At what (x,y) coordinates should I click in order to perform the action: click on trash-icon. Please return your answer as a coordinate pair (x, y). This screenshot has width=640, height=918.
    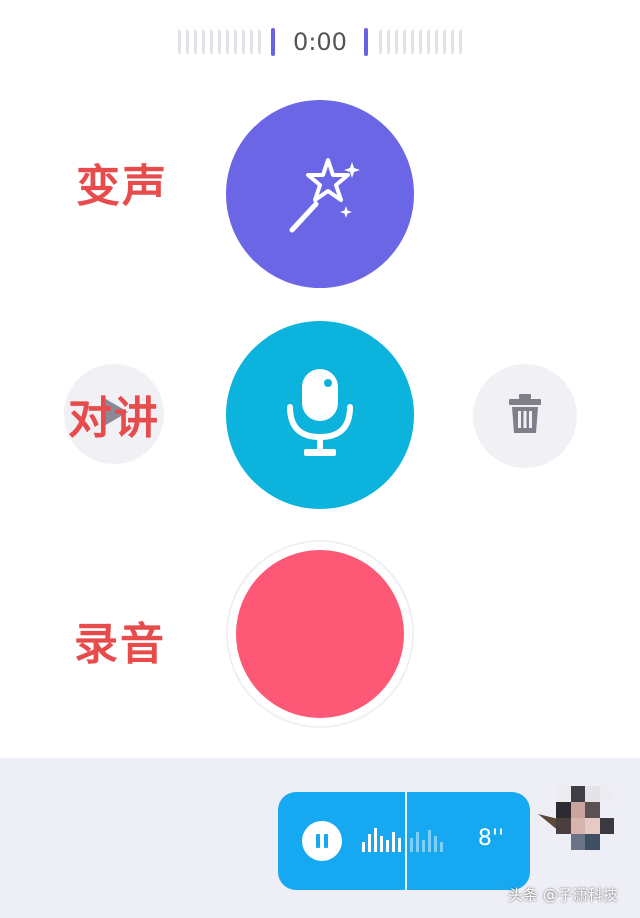
    Looking at the image, I should click on (525, 416).